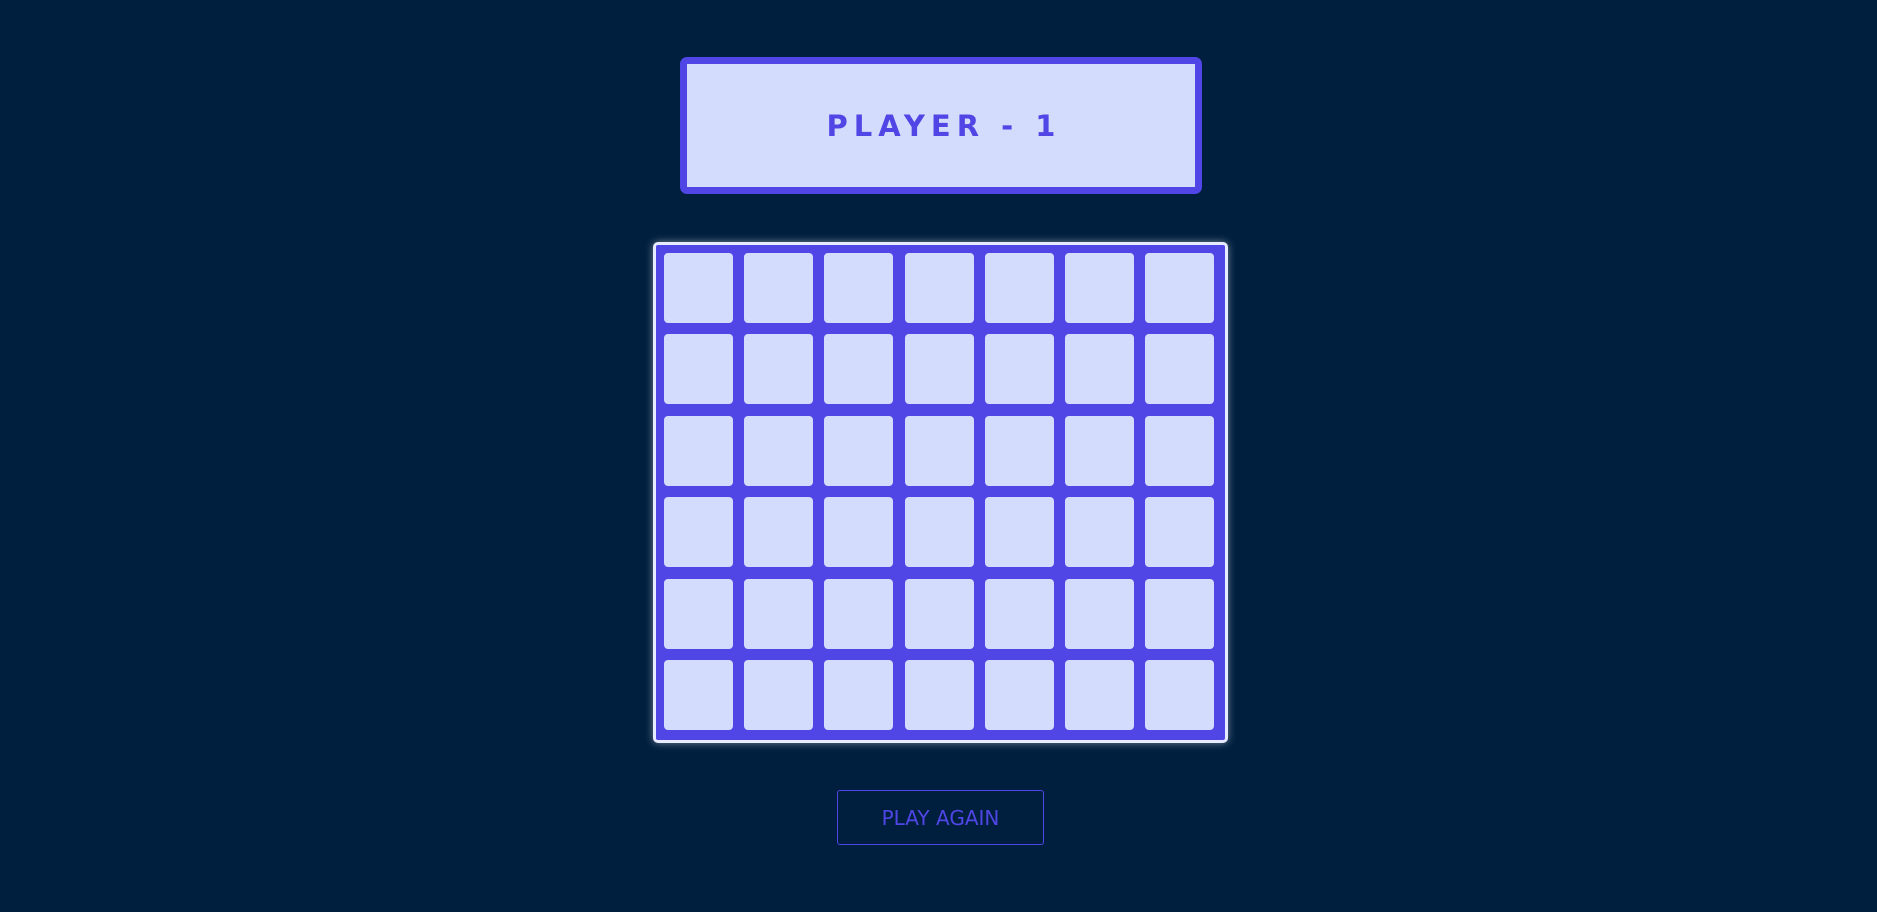 The height and width of the screenshot is (912, 1877). What do you see at coordinates (940, 817) in the screenshot?
I see `play-again-button: PLAY AGAIN` at bounding box center [940, 817].